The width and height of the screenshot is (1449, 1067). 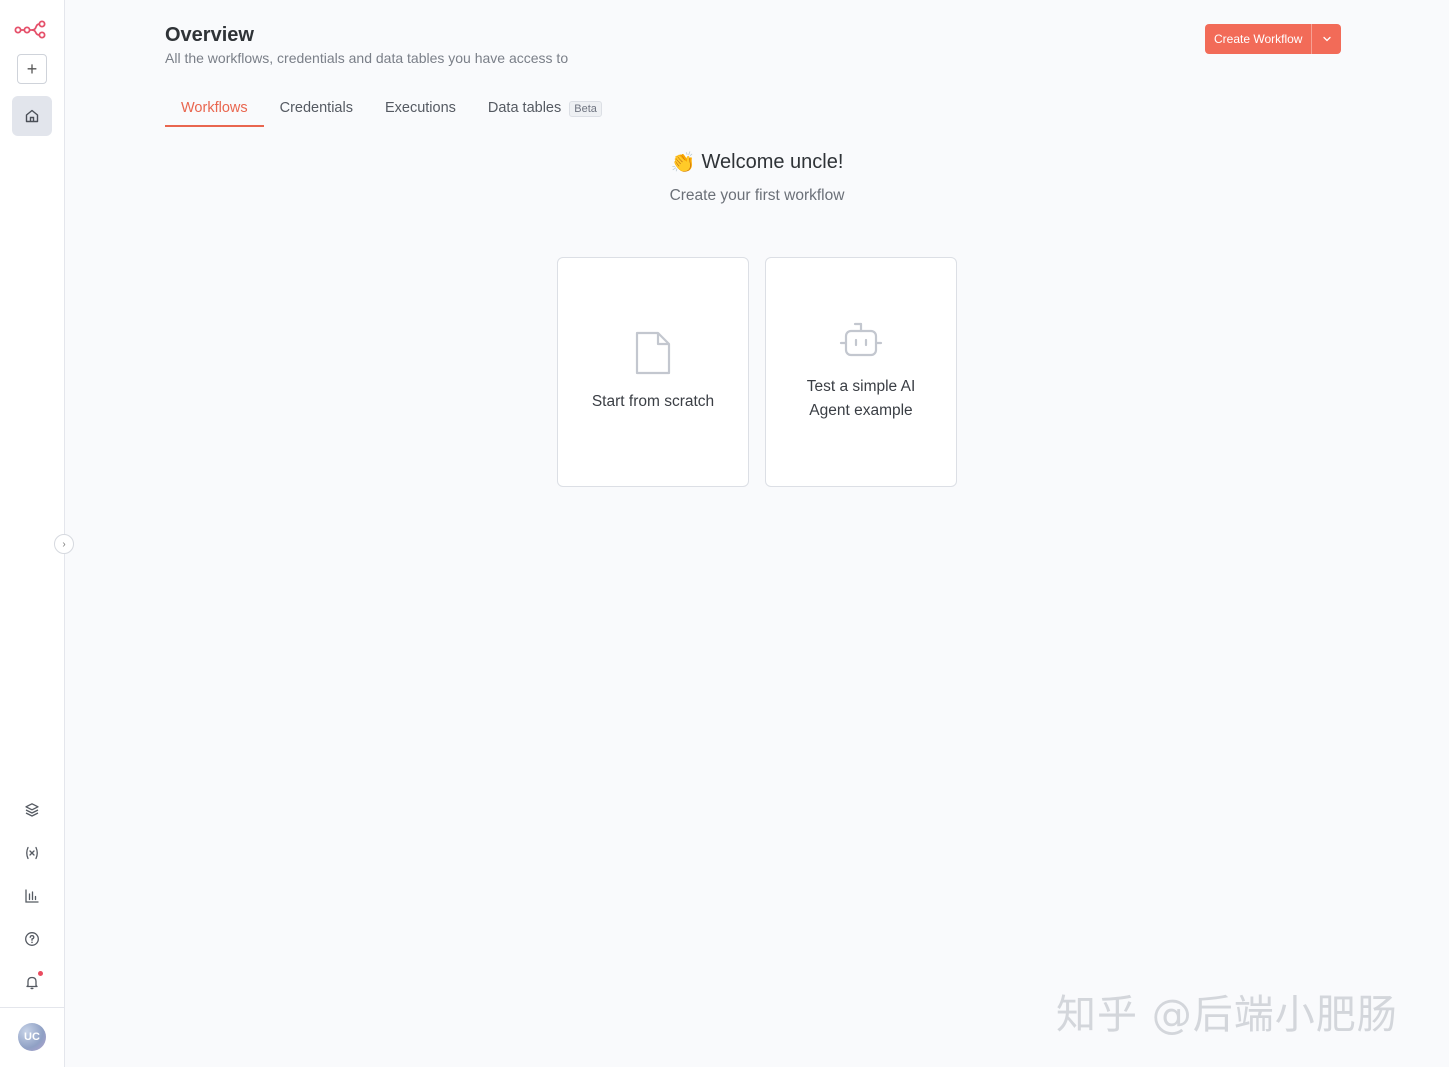 I want to click on sidebar-item-home, so click(x=32, y=116).